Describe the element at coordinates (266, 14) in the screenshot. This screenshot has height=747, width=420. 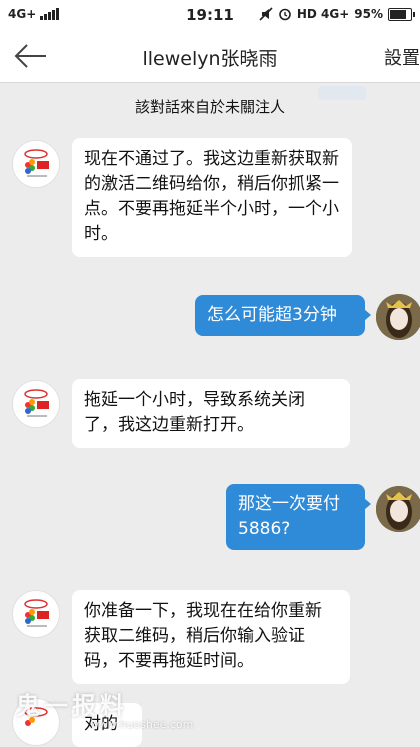
I see `mute-icon` at that location.